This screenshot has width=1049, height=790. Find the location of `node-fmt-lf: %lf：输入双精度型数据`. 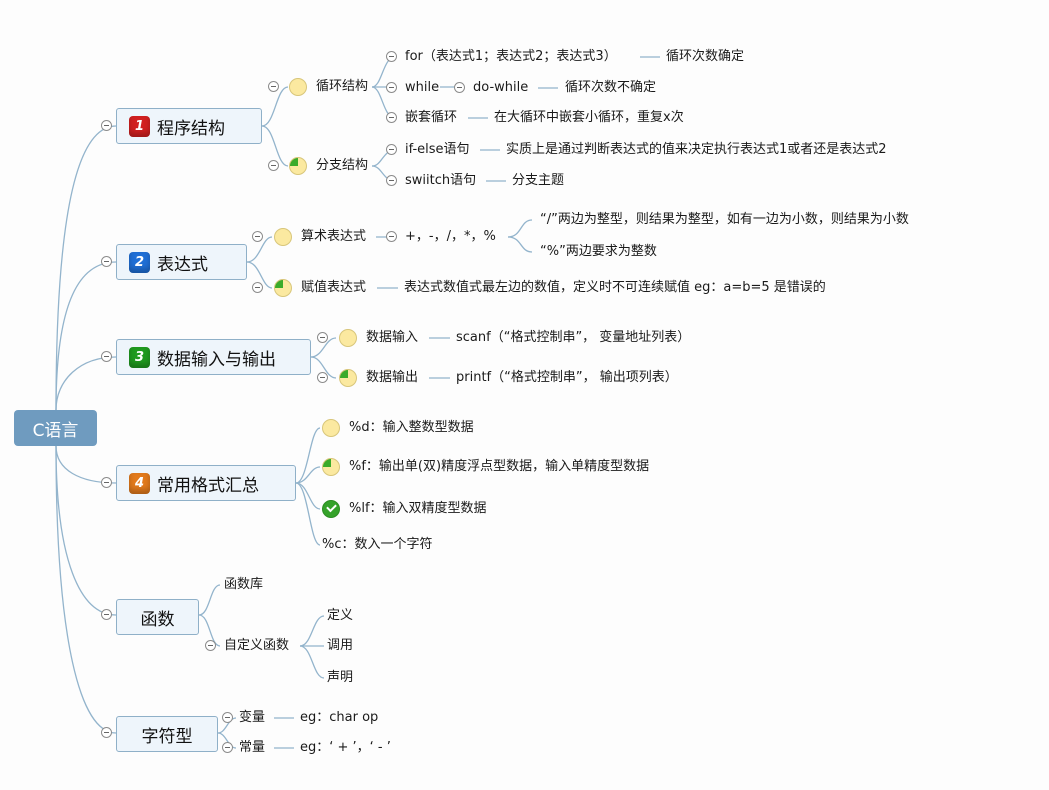

node-fmt-lf: %lf：输入双精度型数据 is located at coordinates (418, 509).